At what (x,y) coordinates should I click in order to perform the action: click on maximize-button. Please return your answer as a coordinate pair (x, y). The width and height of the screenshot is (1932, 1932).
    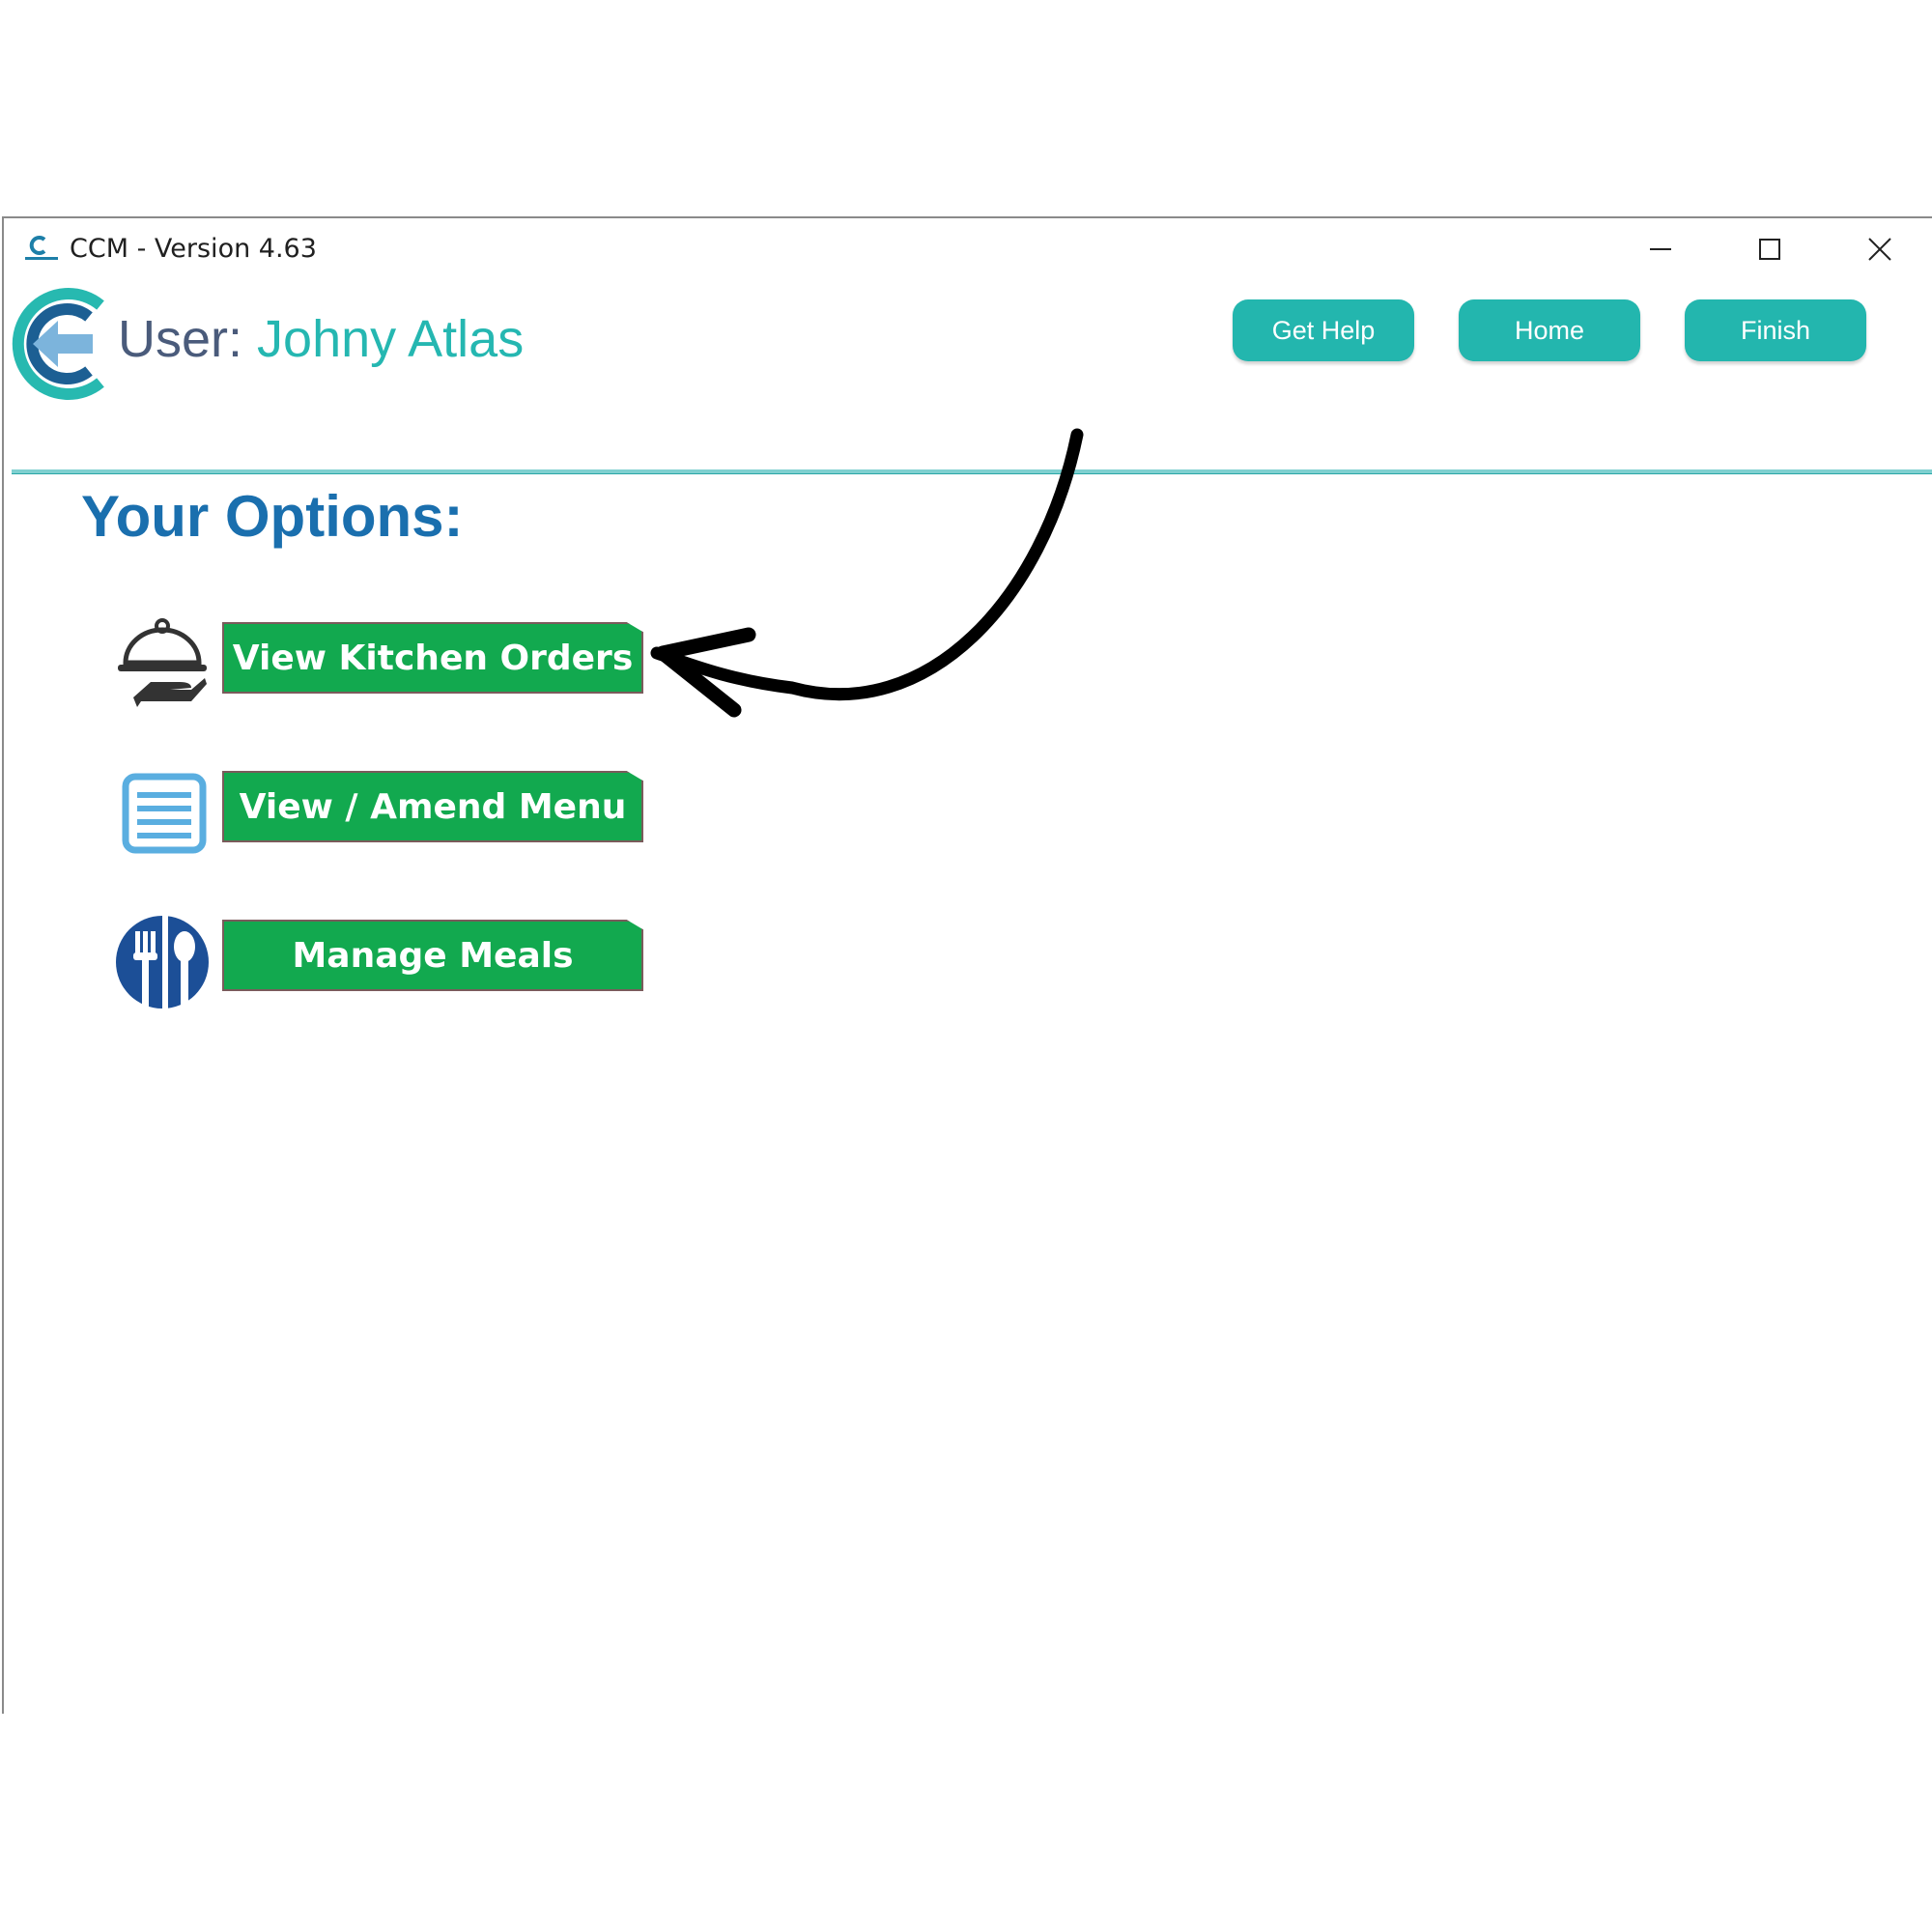
    Looking at the image, I should click on (1770, 249).